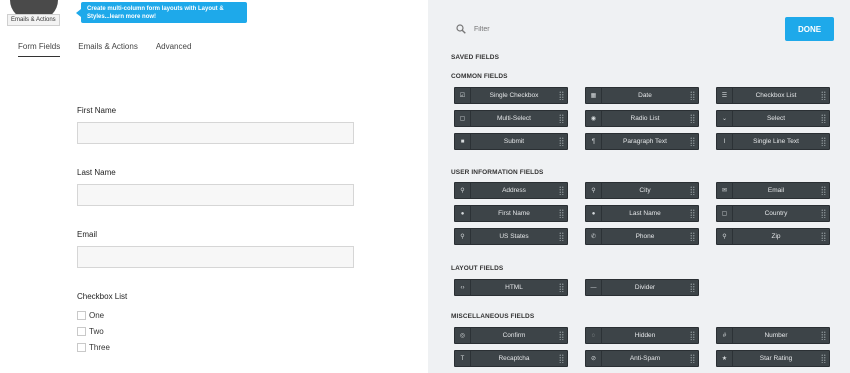  I want to click on field-button-address: ⚲ Address, so click(511, 190).